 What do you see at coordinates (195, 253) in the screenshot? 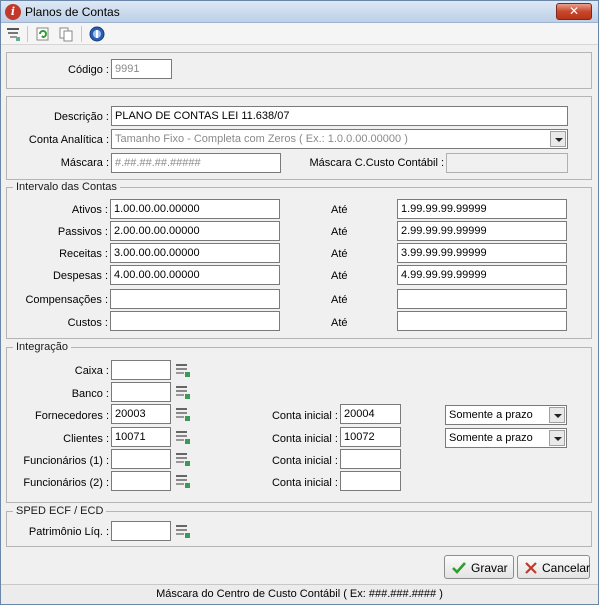
I see `receitas-from-field: 3.00.00.00.00000` at bounding box center [195, 253].